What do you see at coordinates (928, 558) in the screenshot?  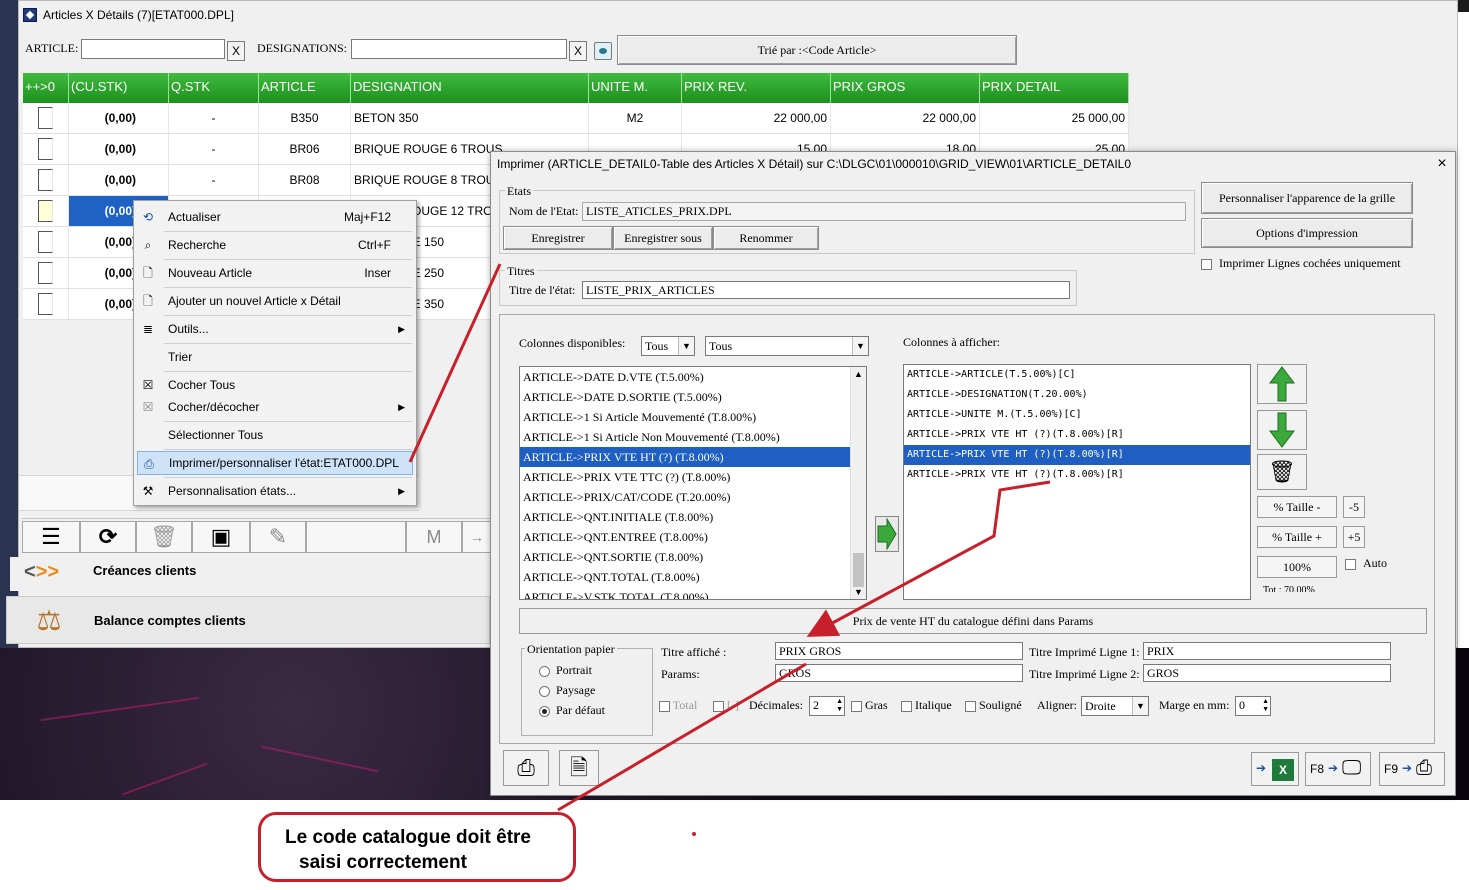 I see `annotation-arrow-description` at bounding box center [928, 558].